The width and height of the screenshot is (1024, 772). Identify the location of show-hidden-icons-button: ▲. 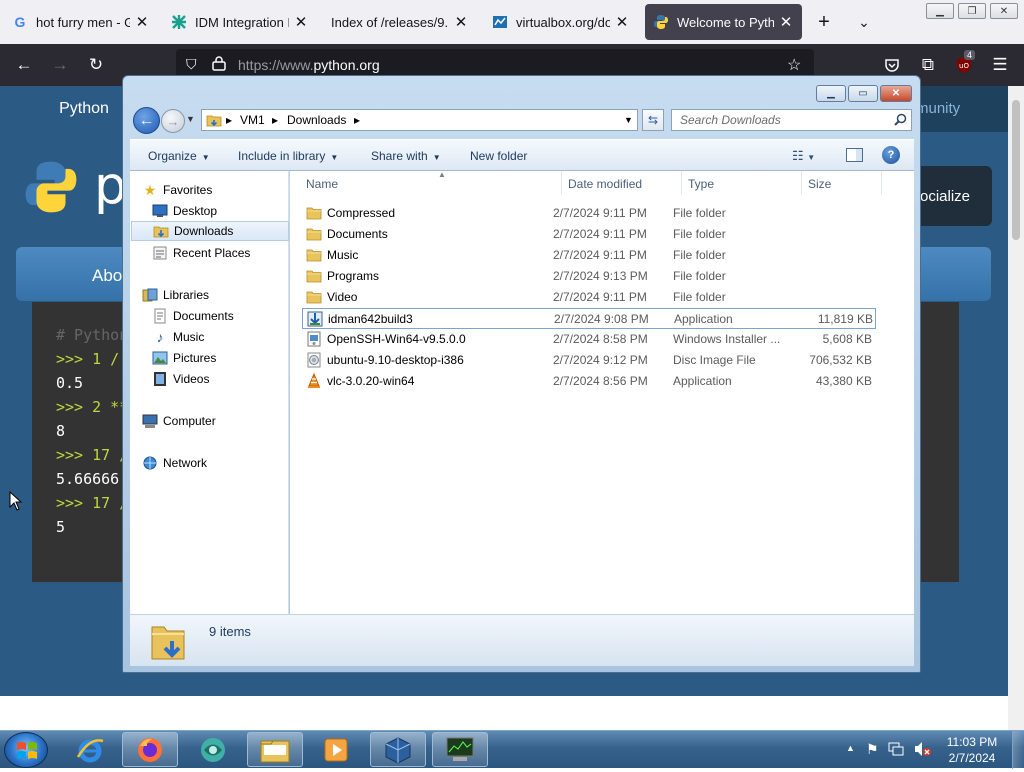
(850, 748).